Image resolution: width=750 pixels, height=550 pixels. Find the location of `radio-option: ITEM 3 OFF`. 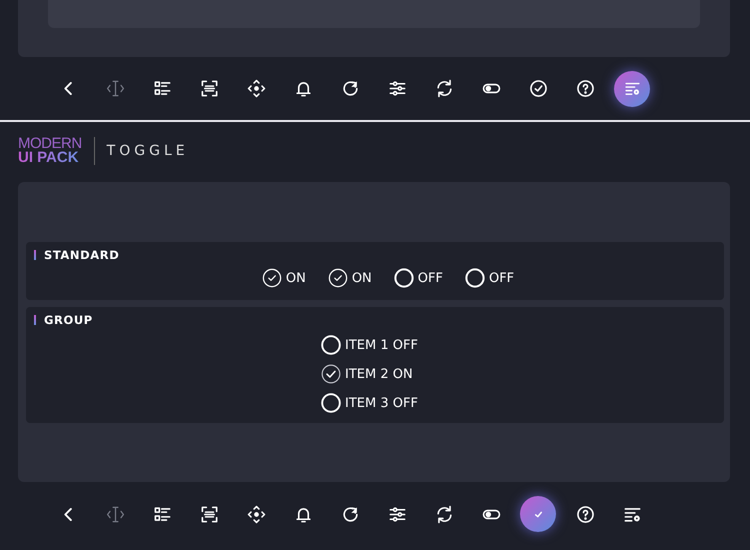

radio-option: ITEM 3 OFF is located at coordinates (369, 403).